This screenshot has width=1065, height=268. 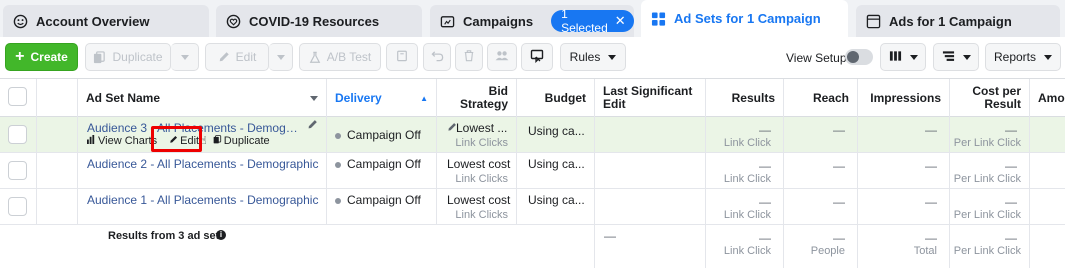 I want to click on header-label: Reach, so click(x=830, y=97).